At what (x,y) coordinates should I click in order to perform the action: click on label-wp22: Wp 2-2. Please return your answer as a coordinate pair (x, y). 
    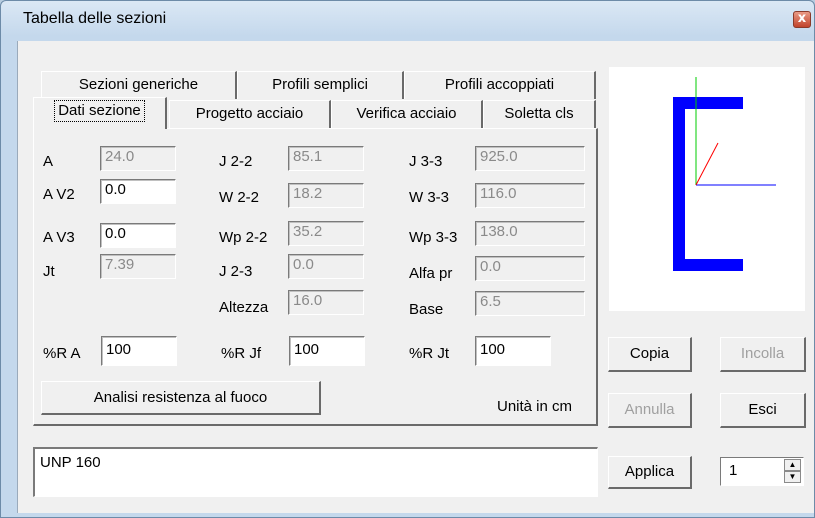
    Looking at the image, I should click on (243, 237).